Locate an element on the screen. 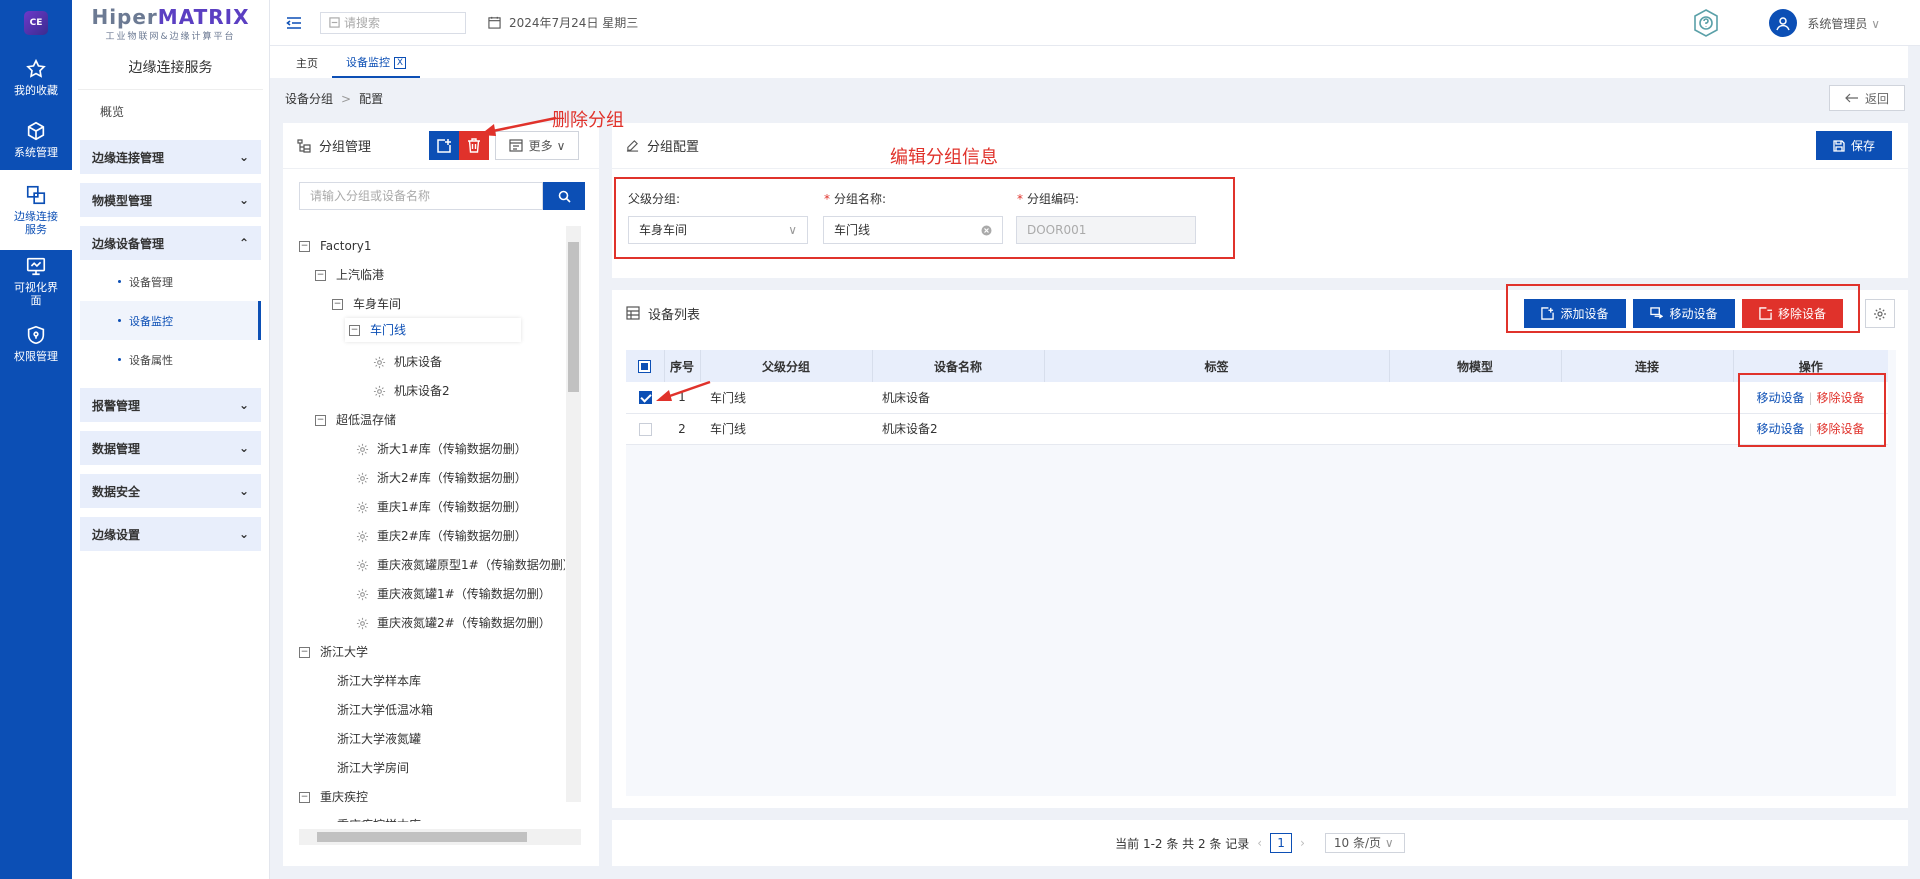 The height and width of the screenshot is (879, 1920). app-logo: CE is located at coordinates (36, 23).